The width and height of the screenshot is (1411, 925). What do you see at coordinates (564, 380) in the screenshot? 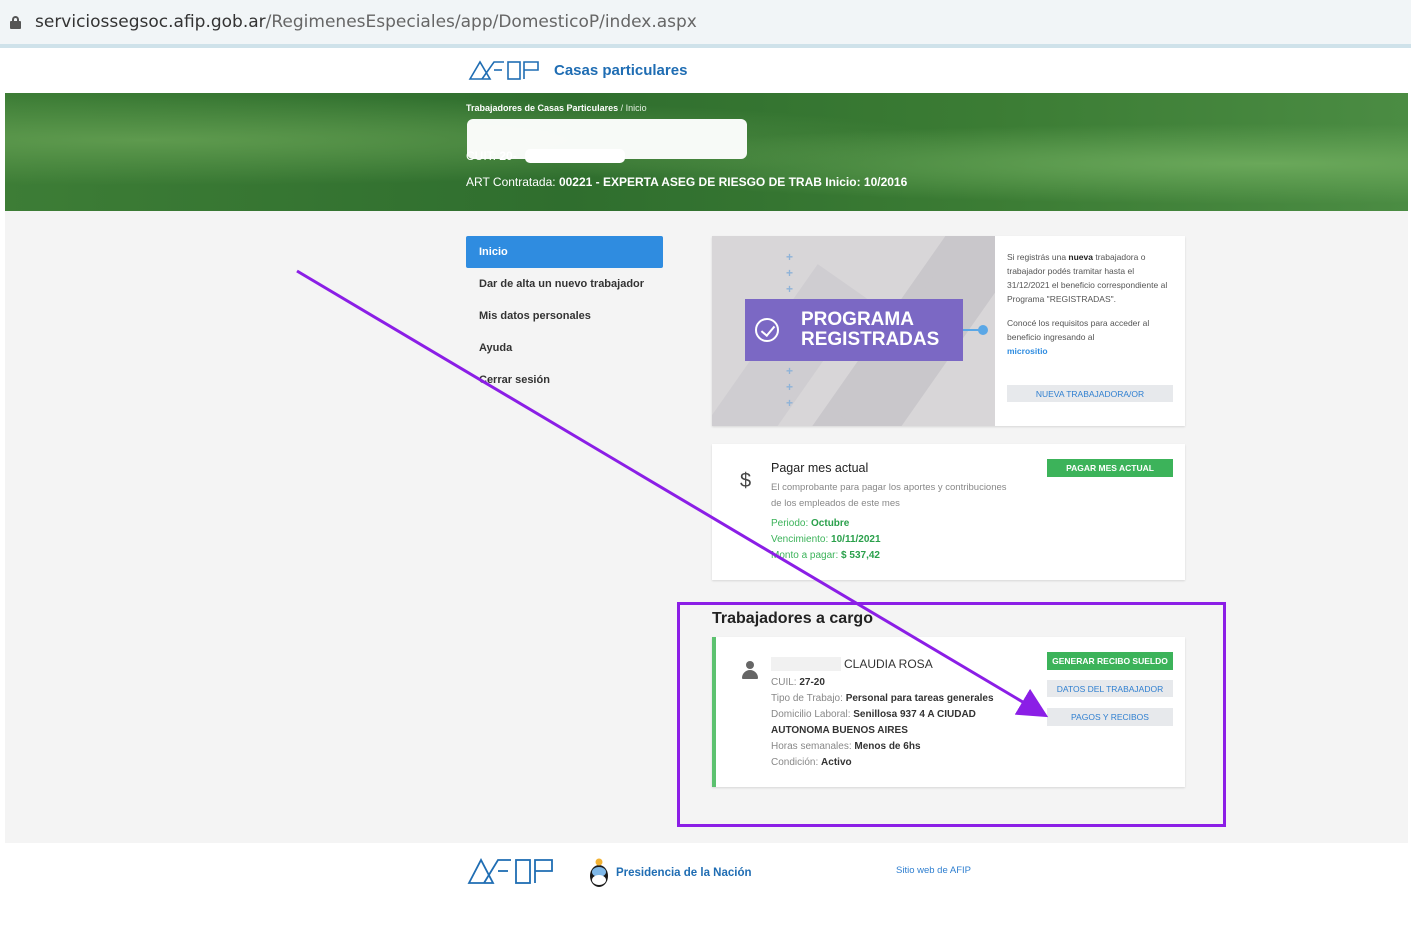
I see `nav-item-cerrar-sesion: Cerrar sesión` at bounding box center [564, 380].